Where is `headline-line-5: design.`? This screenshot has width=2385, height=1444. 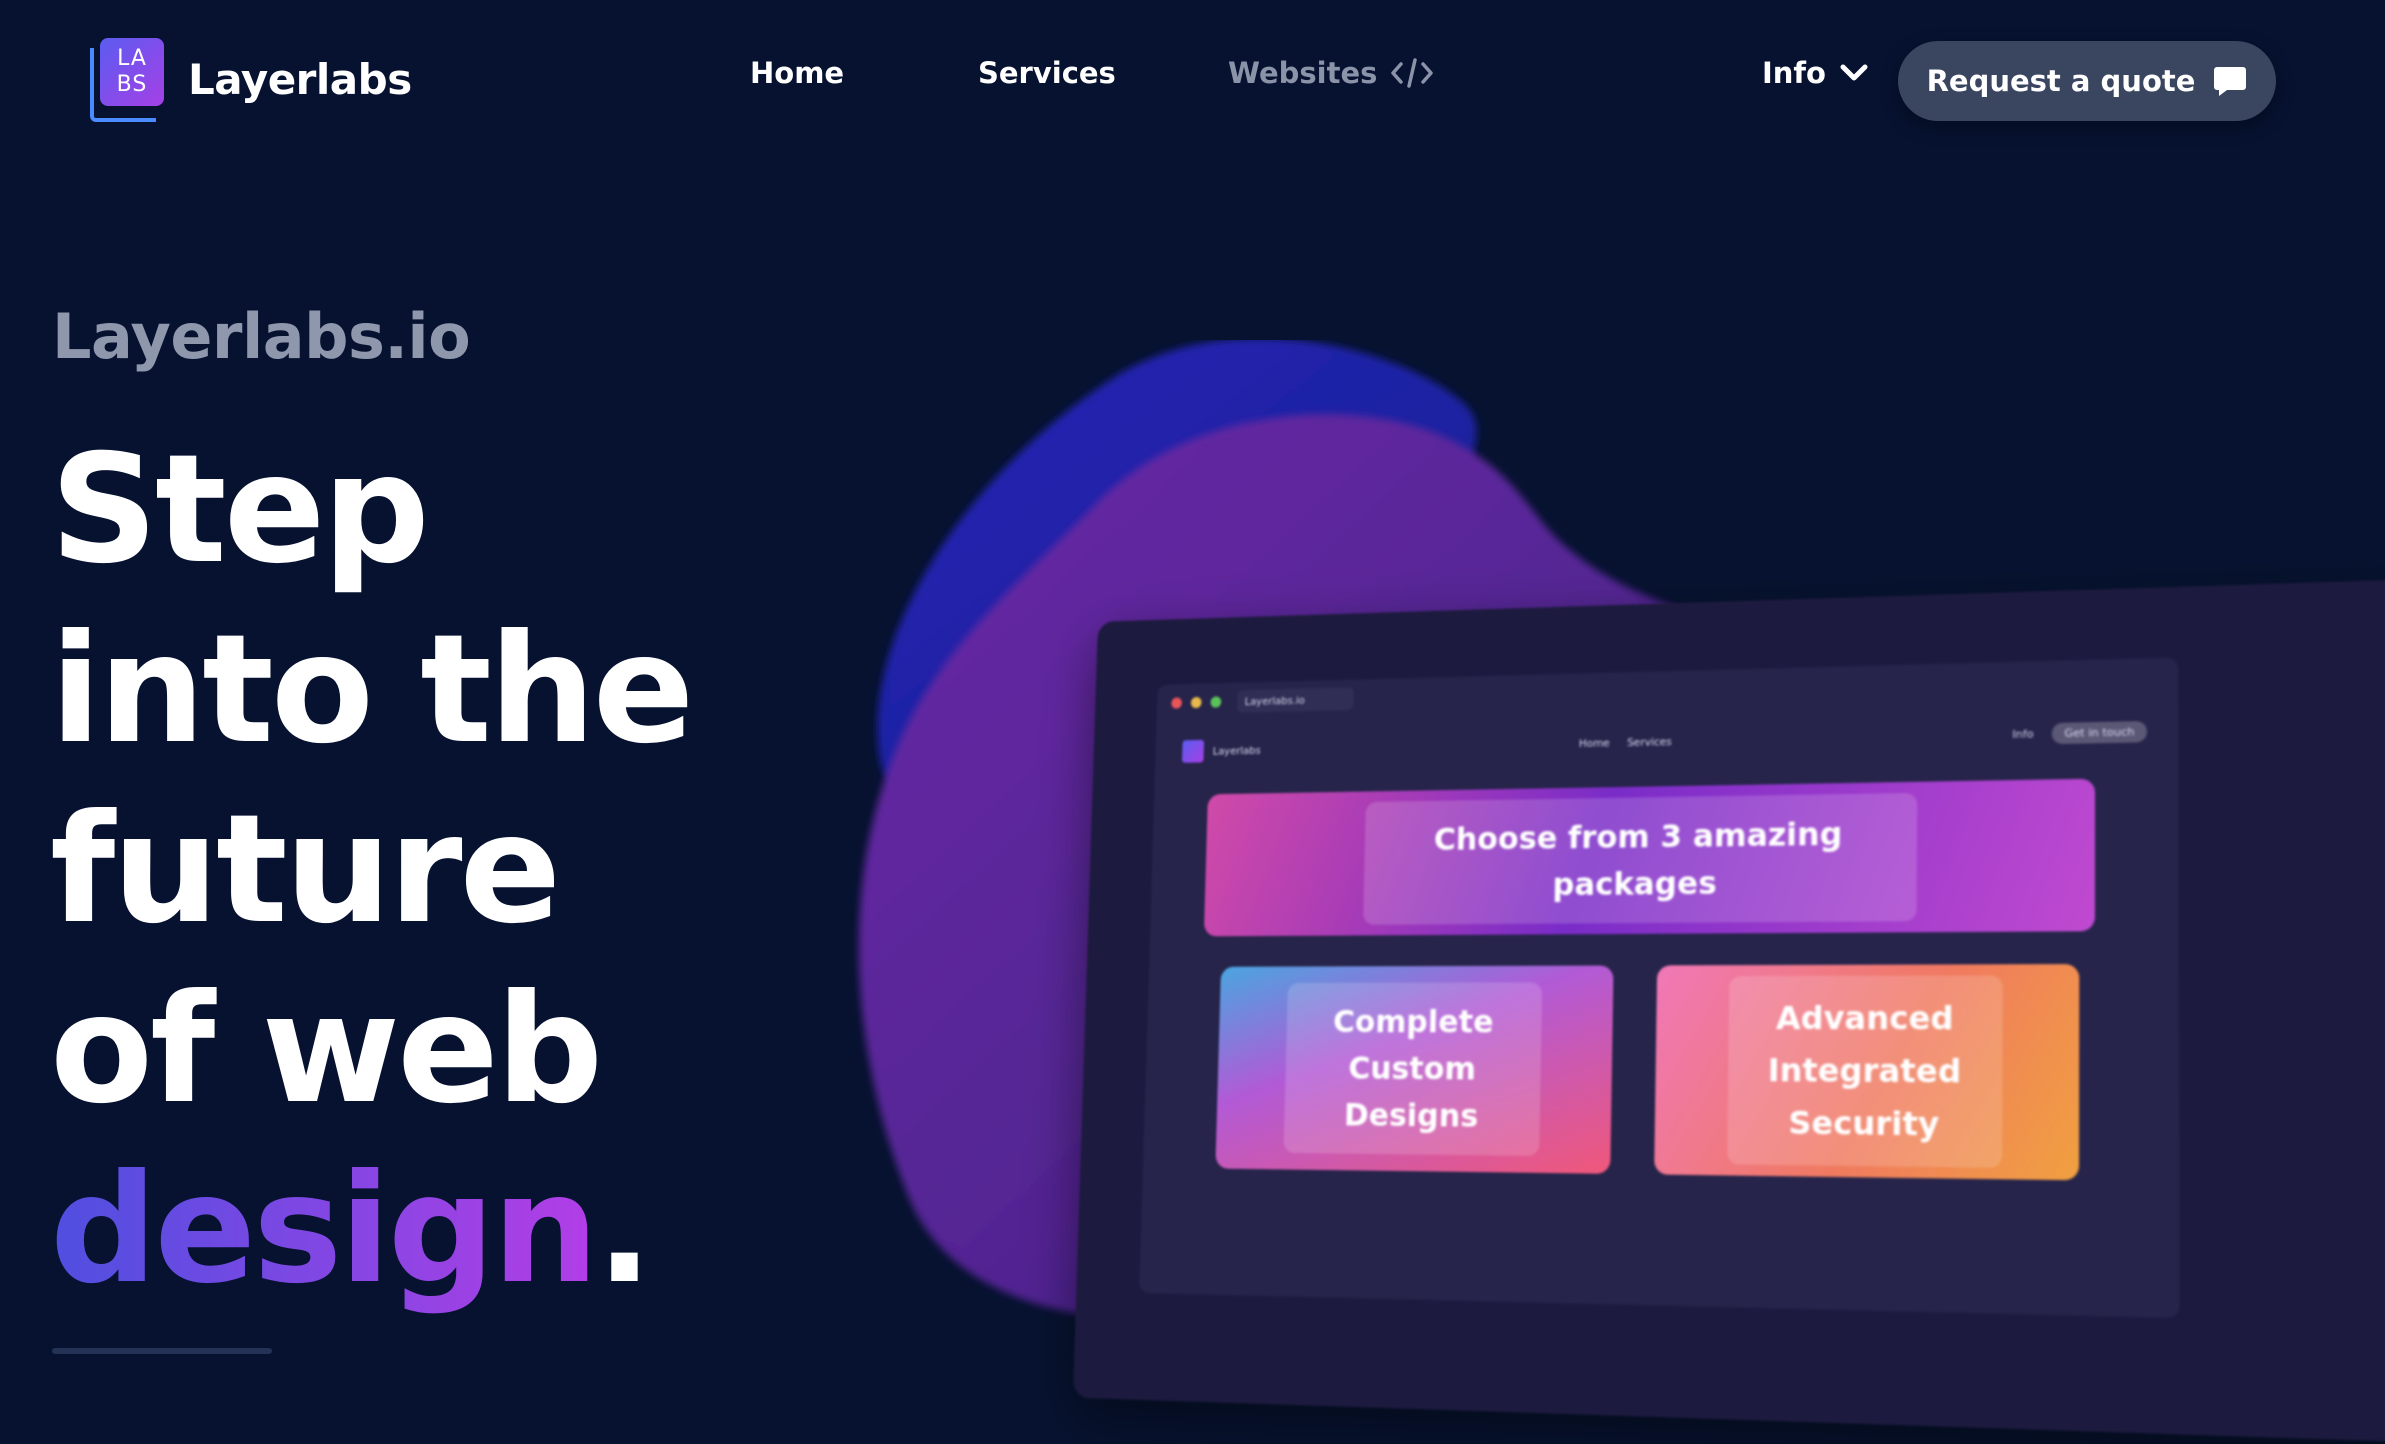
headline-line-5: design. is located at coordinates (370, 1230).